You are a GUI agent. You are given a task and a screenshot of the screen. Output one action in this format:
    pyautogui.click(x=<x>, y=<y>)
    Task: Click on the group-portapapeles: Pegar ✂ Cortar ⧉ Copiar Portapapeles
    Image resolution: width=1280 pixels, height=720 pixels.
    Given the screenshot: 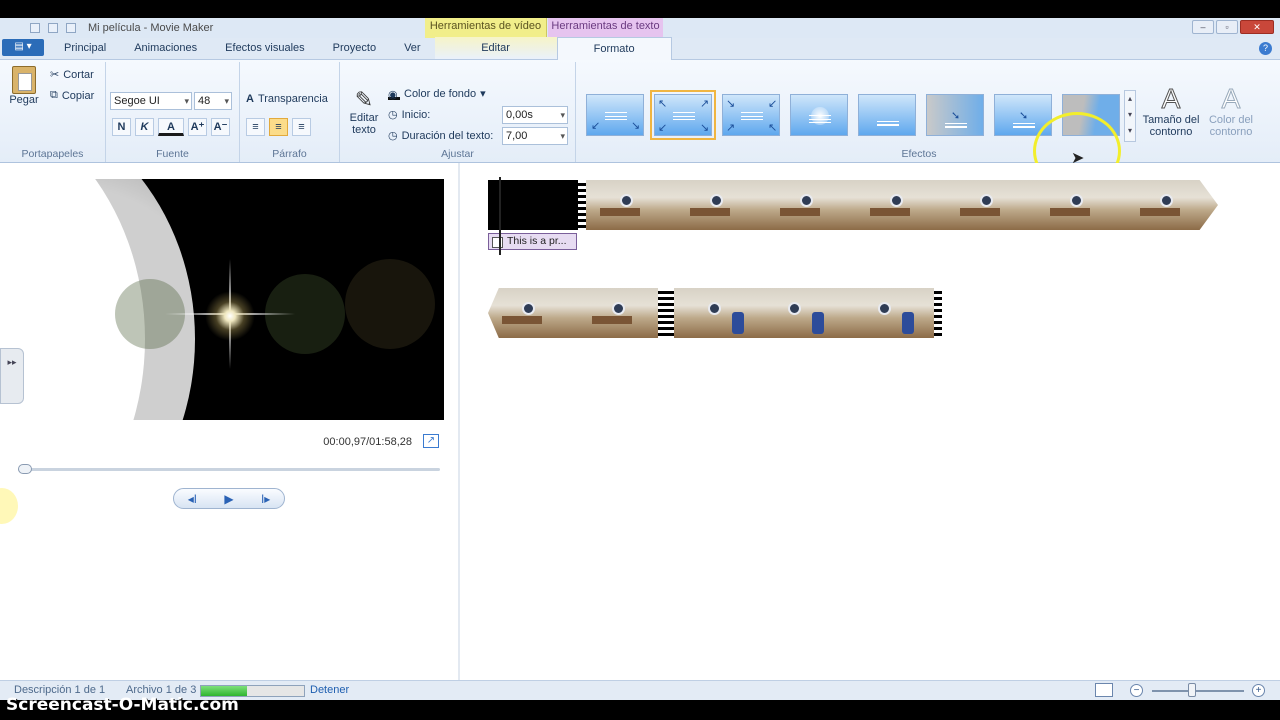 What is the action you would take?
    pyautogui.click(x=53, y=112)
    